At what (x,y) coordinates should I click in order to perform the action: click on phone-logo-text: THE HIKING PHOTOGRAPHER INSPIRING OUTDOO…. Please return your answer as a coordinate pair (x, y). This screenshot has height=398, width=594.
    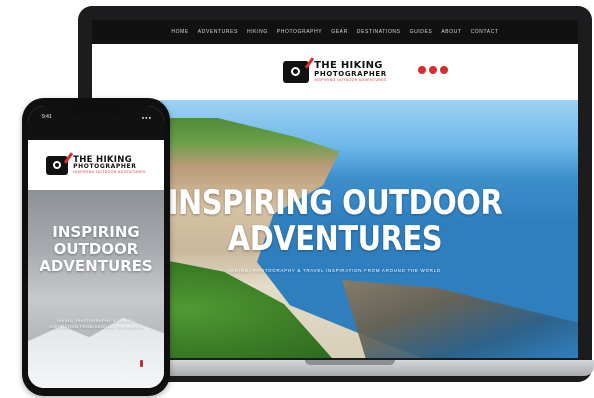
    Looking at the image, I should click on (109, 165).